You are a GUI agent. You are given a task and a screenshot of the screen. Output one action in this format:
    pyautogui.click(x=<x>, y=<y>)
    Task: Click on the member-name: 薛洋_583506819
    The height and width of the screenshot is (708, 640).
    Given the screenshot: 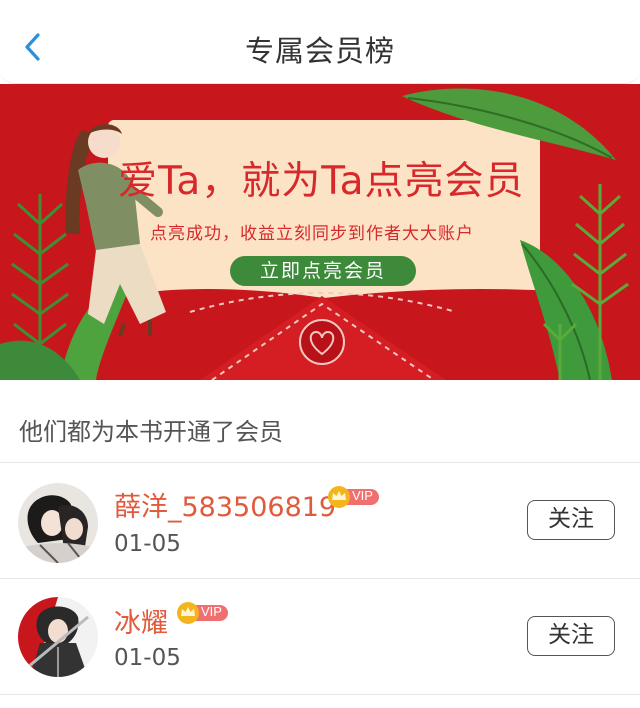 What is the action you would take?
    pyautogui.click(x=225, y=504)
    